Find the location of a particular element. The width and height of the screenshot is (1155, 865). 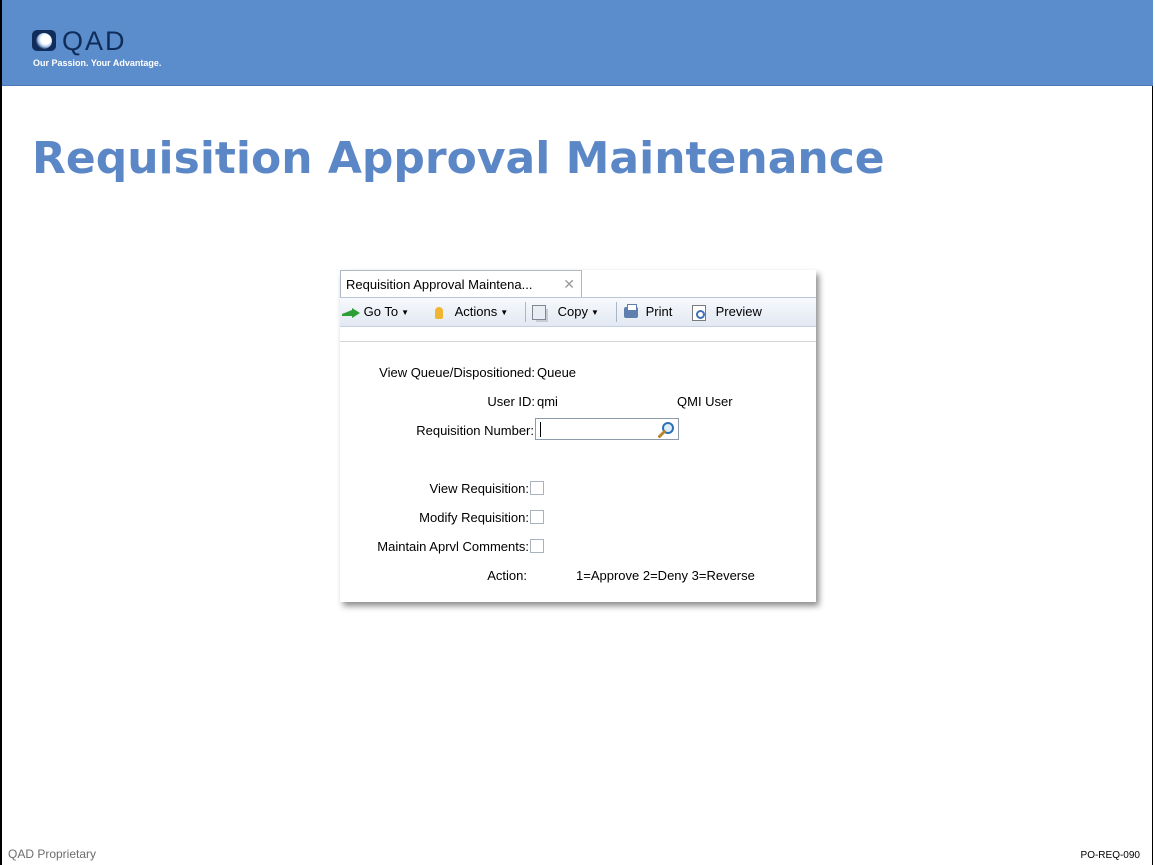

goto-button: Go To ▼ is located at coordinates (375, 312).